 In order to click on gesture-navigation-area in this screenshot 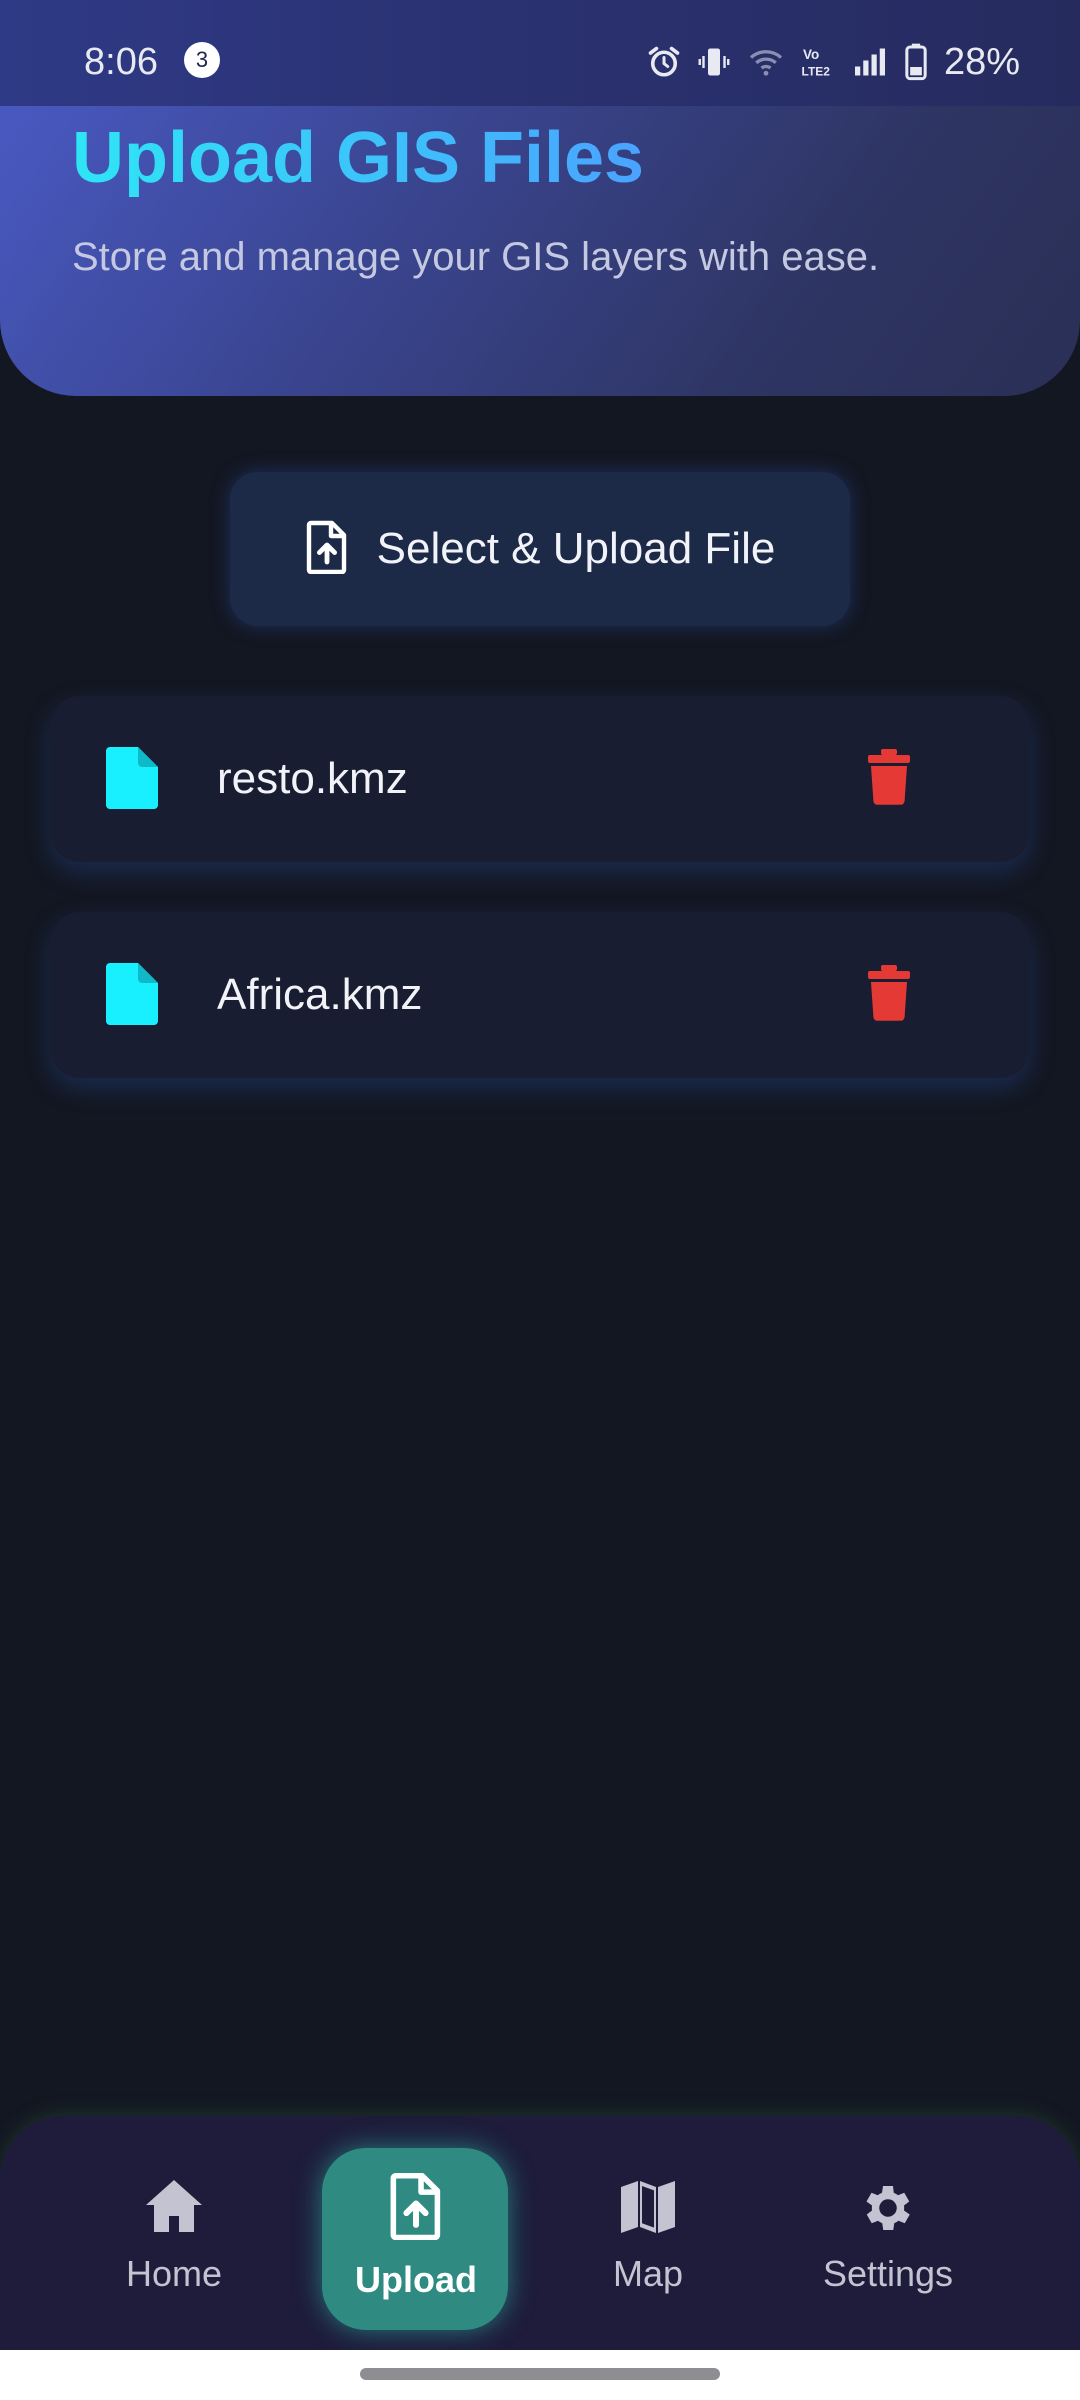, I will do `click(540, 2375)`.